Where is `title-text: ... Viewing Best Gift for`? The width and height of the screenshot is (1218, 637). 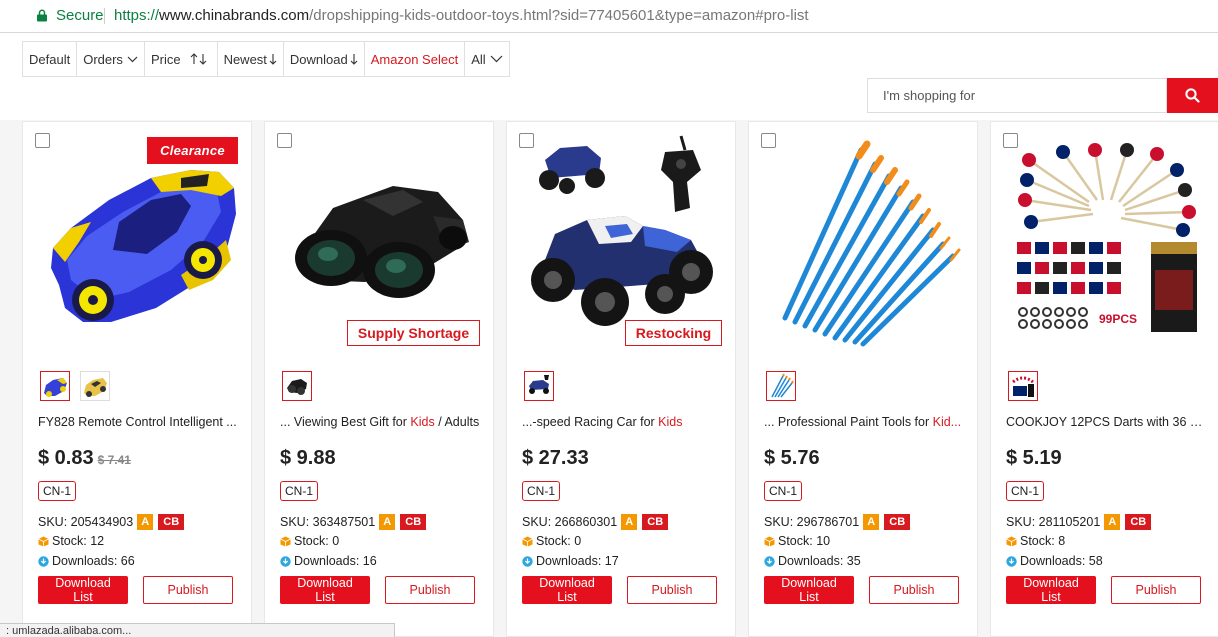
title-text: ... Viewing Best Gift for is located at coordinates (345, 422).